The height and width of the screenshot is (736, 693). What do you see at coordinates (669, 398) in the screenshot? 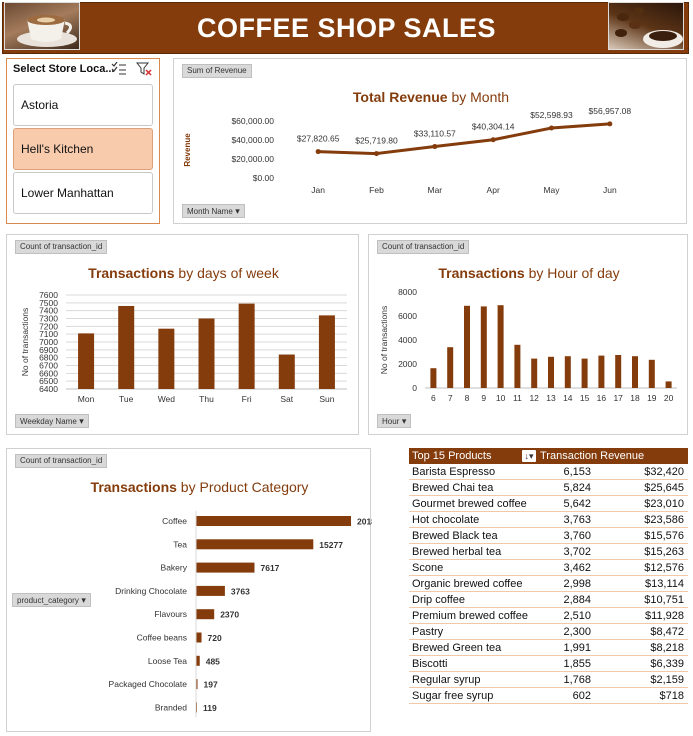
I see `hour-x-tick: 20` at bounding box center [669, 398].